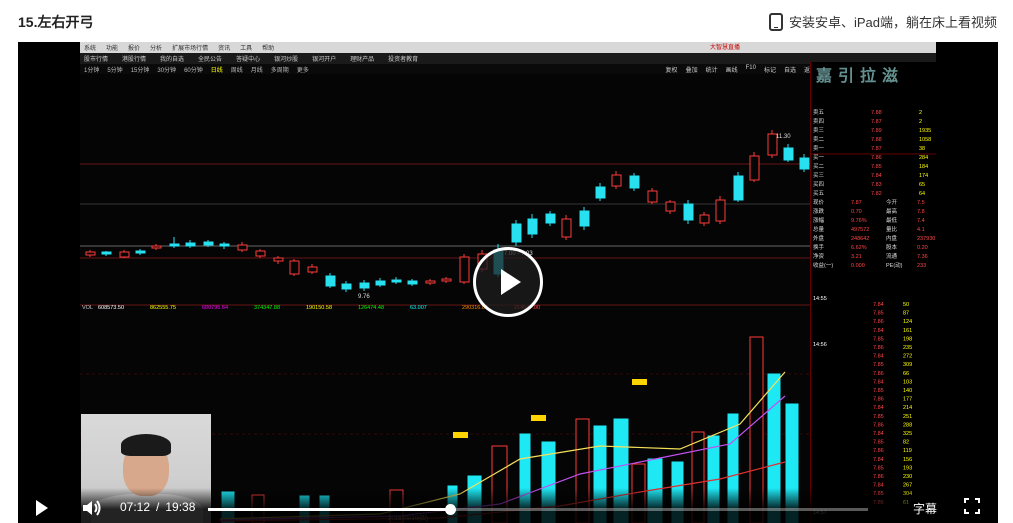 The image size is (1013, 523). What do you see at coordinates (876, 158) in the screenshot?
I see `quote-buy-price: 7.86` at bounding box center [876, 158].